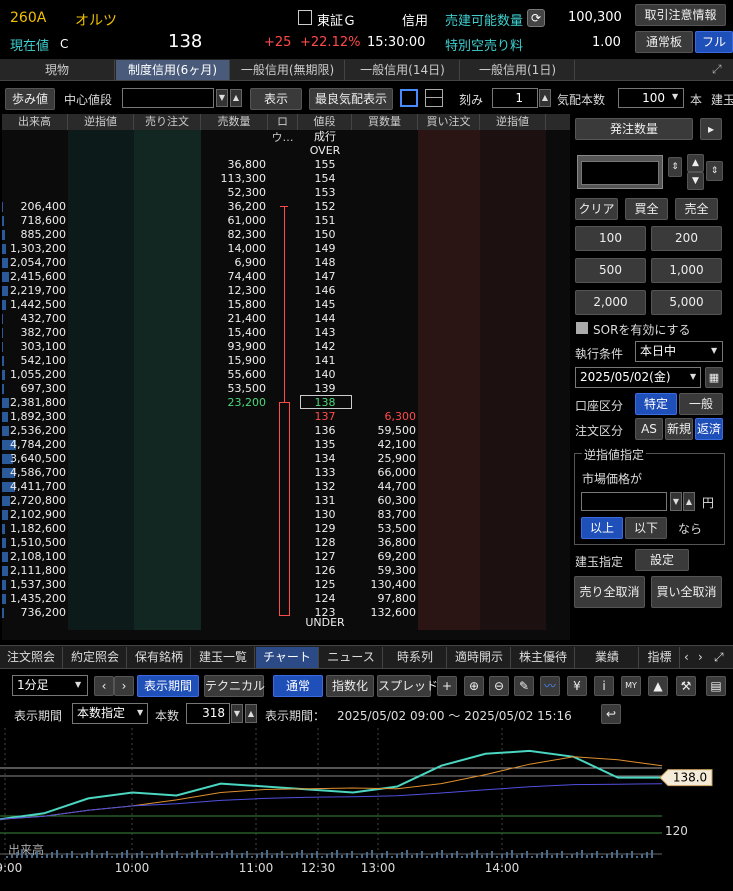 The width and height of the screenshot is (733, 891). What do you see at coordinates (675, 96) in the screenshot?
I see `quote-dropdown-icon: ▼` at bounding box center [675, 96].